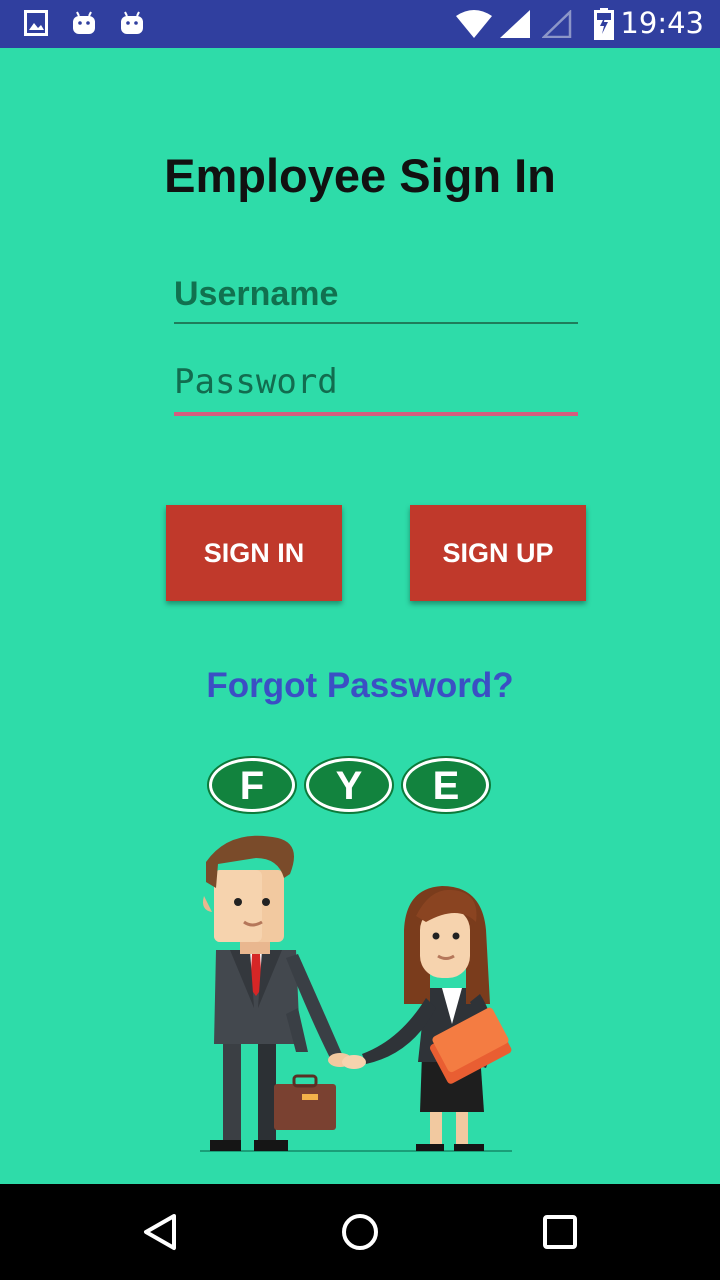  I want to click on username-placeholder: Username, so click(256, 294).